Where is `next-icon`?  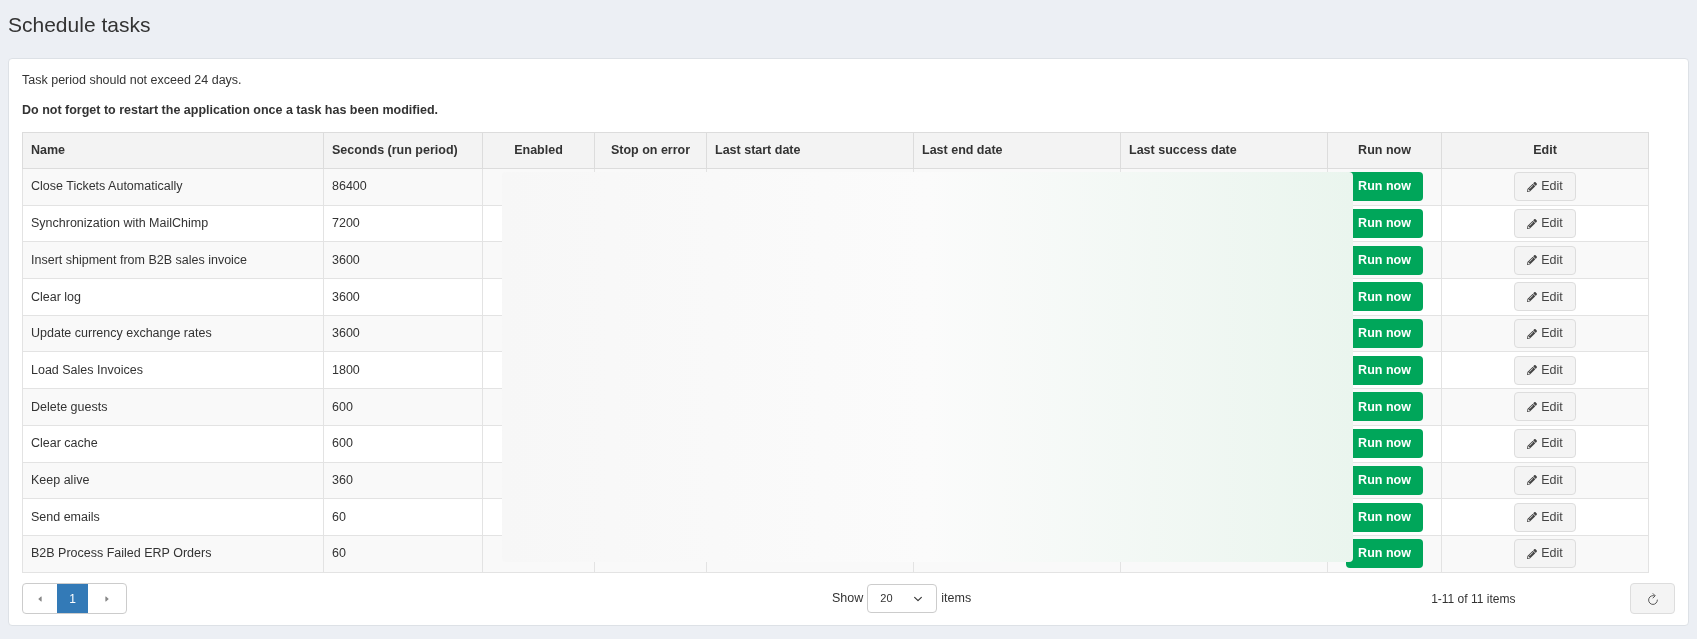
next-icon is located at coordinates (107, 598).